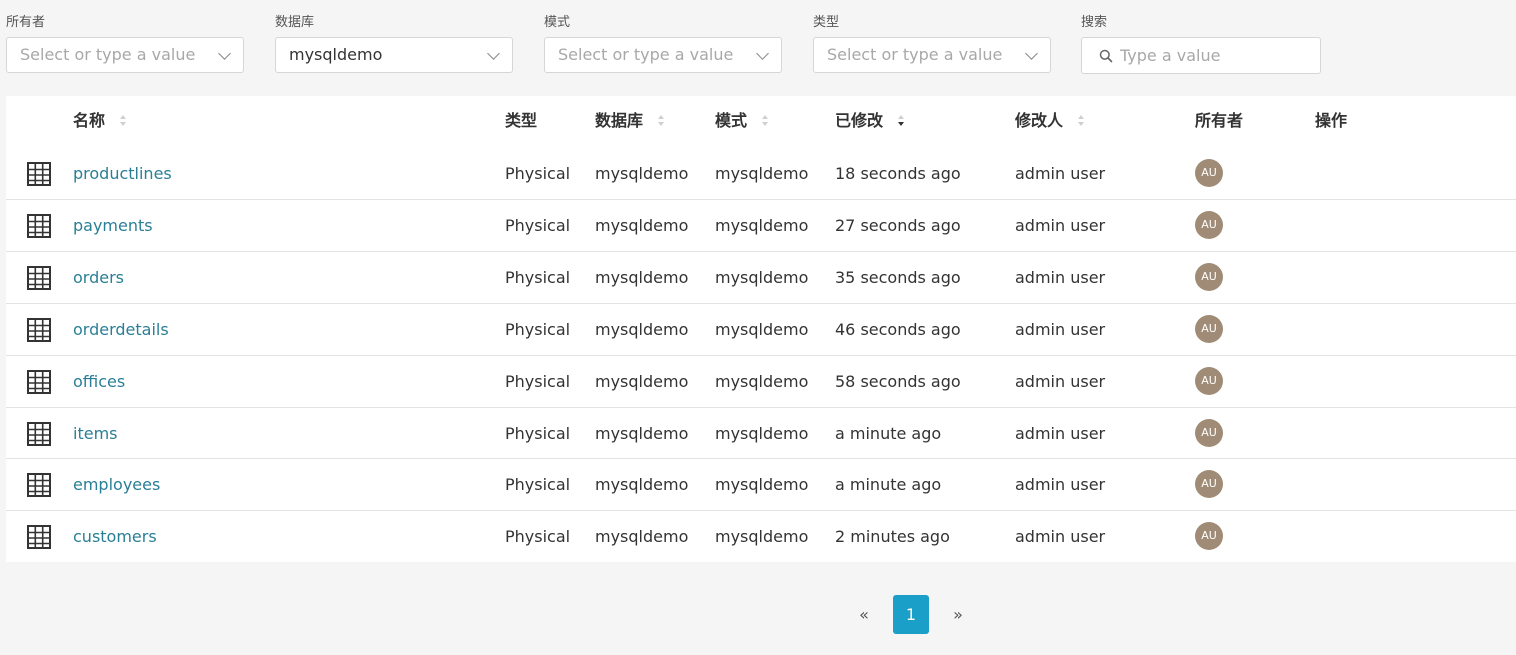 This screenshot has height=655, width=1516. What do you see at coordinates (892, 536) in the screenshot?
I see `cell-modified: 2 minutes ago` at bounding box center [892, 536].